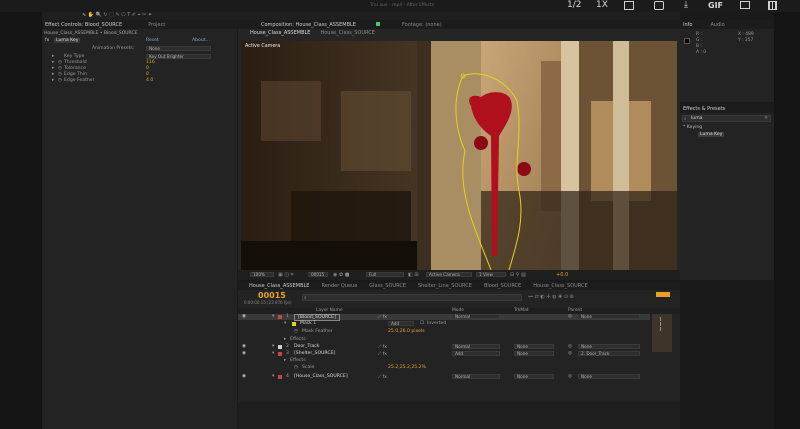 This screenshot has width=800, height=429. Describe the element at coordinates (745, 5) in the screenshot. I see `window-icon` at that location.